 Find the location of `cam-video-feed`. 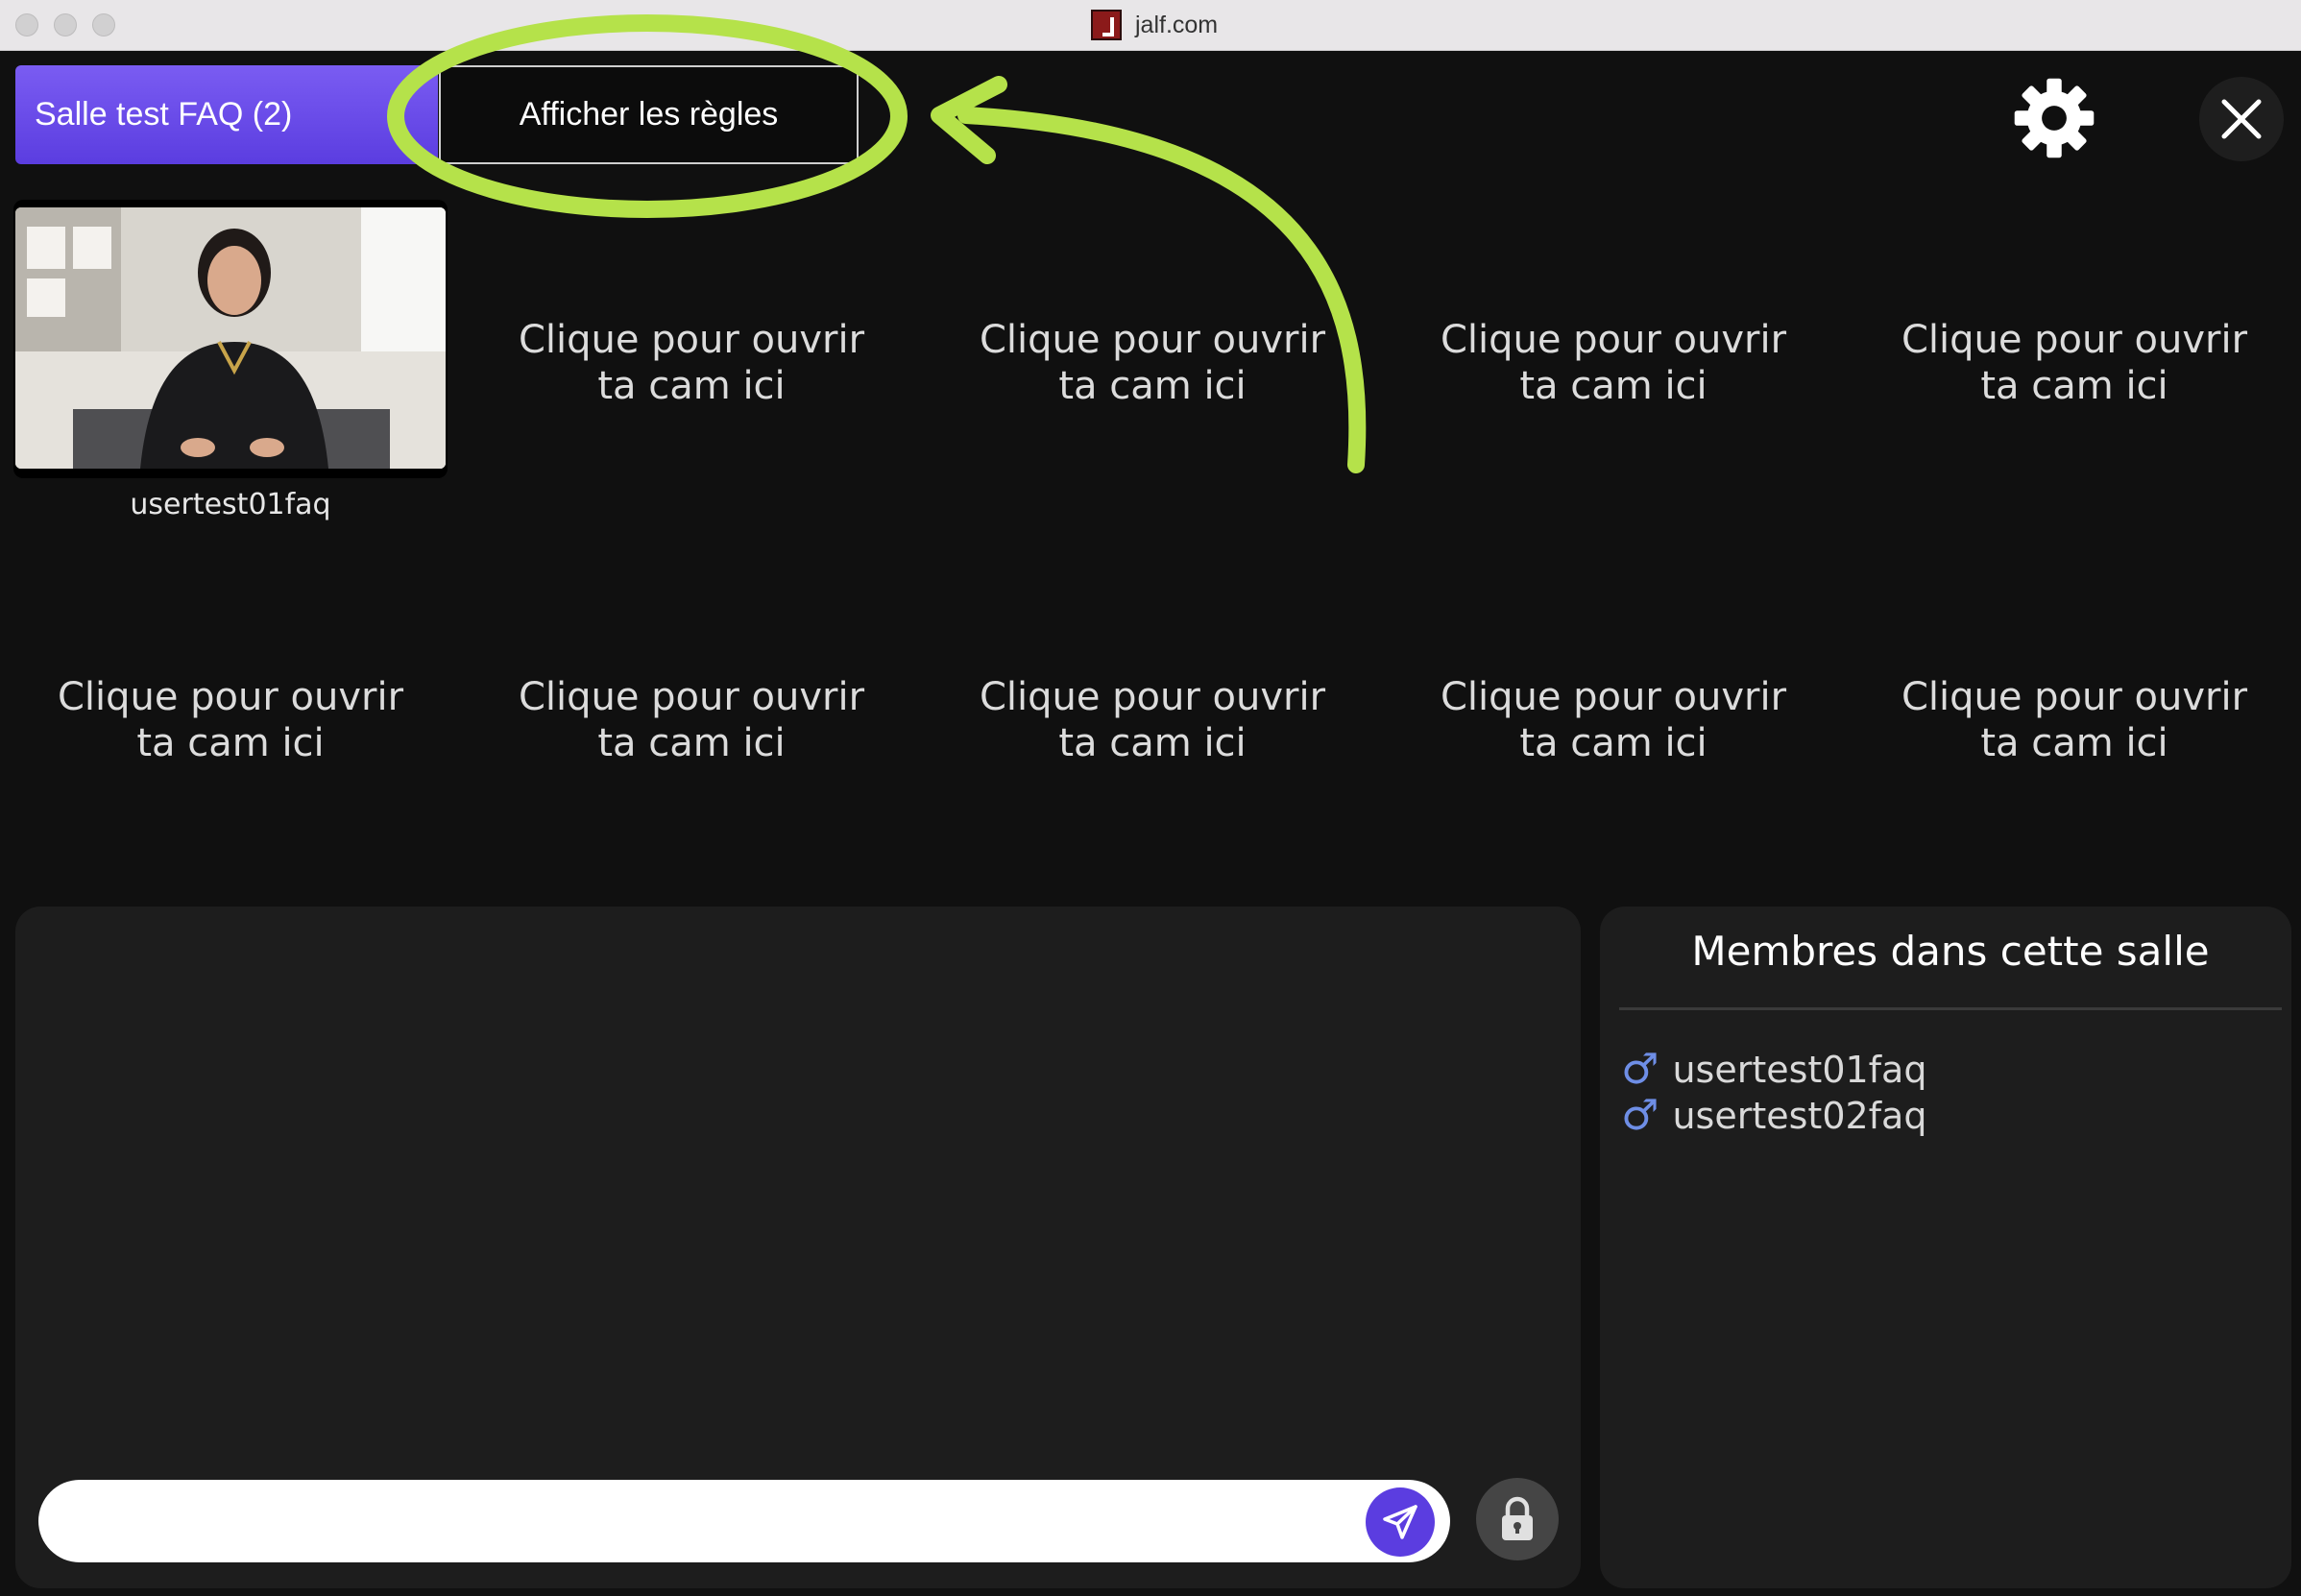

cam-video-feed is located at coordinates (231, 338).